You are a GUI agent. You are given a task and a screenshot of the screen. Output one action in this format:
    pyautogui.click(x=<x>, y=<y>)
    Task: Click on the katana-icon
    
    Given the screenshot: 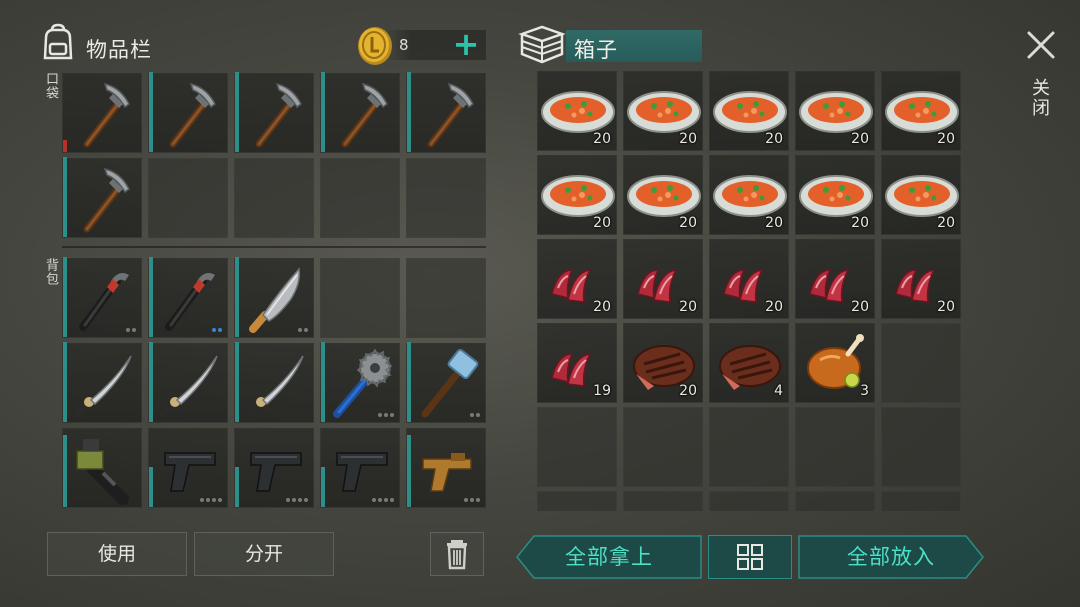 What is the action you would take?
    pyautogui.click(x=103, y=384)
    